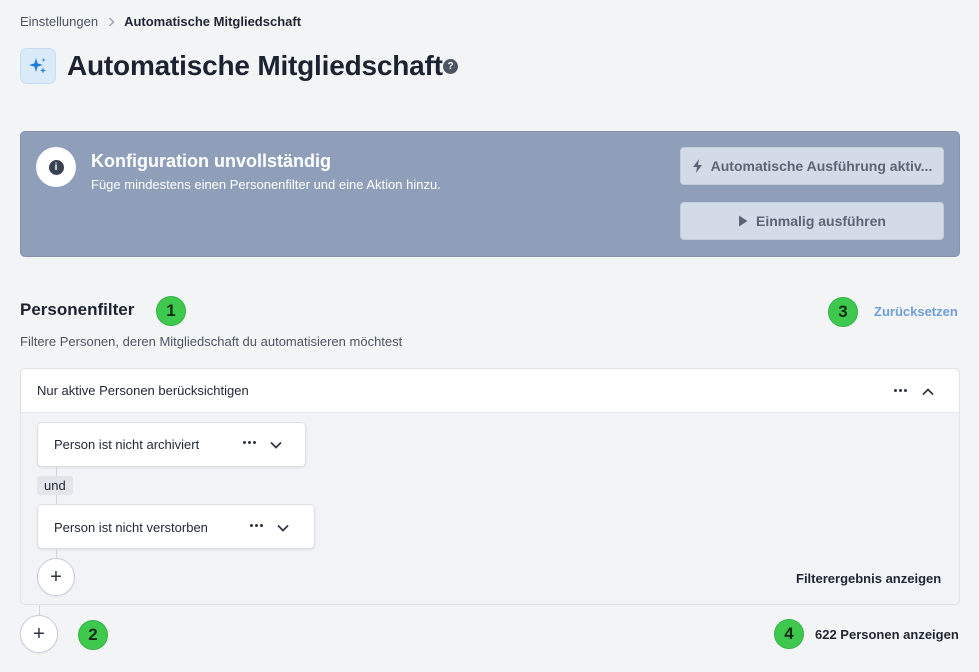 Image resolution: width=979 pixels, height=672 pixels. Describe the element at coordinates (111, 22) in the screenshot. I see `chevron-right-icon` at that location.